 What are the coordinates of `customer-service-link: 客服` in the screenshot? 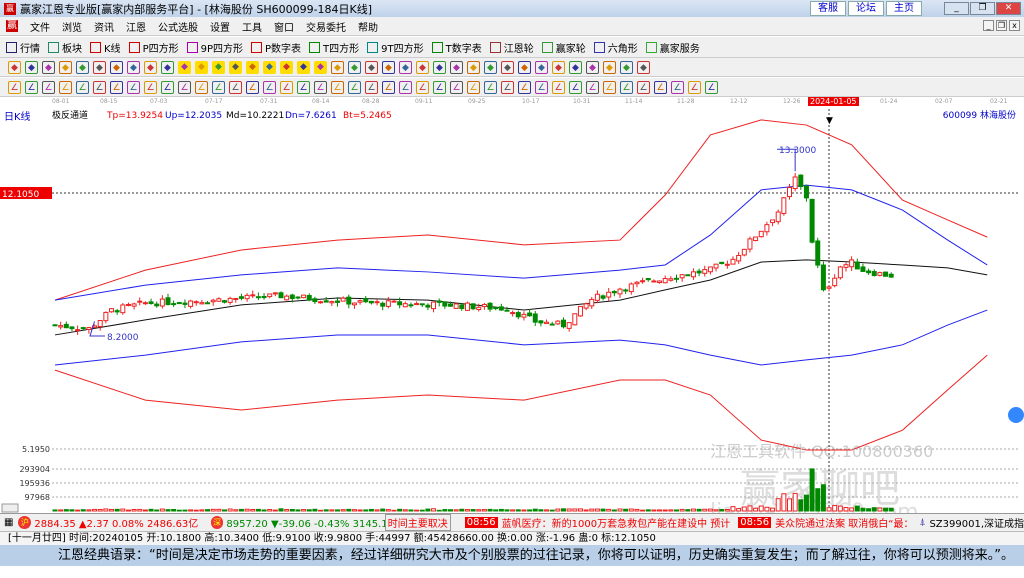 It's located at (828, 8).